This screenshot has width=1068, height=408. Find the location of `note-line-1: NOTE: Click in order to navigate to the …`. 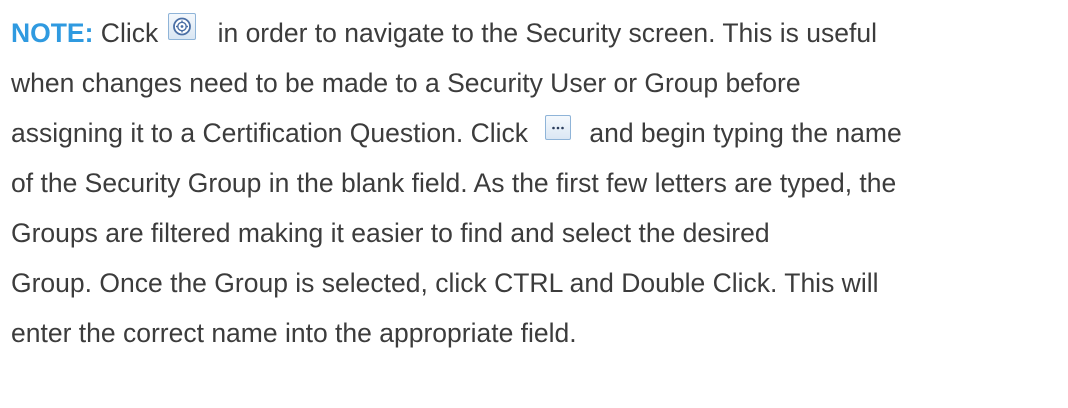

note-line-1: NOTE: Click in order to navigate to the … is located at coordinates (537, 33).